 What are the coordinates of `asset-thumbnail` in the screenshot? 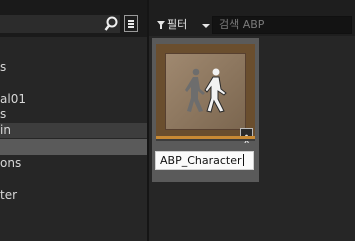 It's located at (205, 93).